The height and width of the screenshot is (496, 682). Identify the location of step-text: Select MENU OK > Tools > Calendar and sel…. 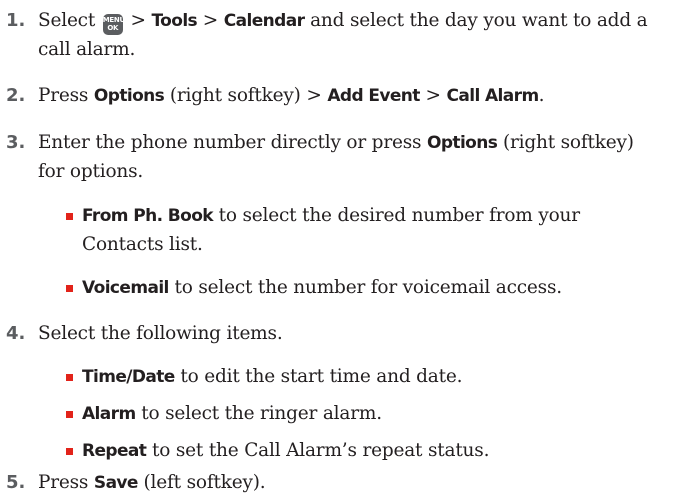
(343, 21).